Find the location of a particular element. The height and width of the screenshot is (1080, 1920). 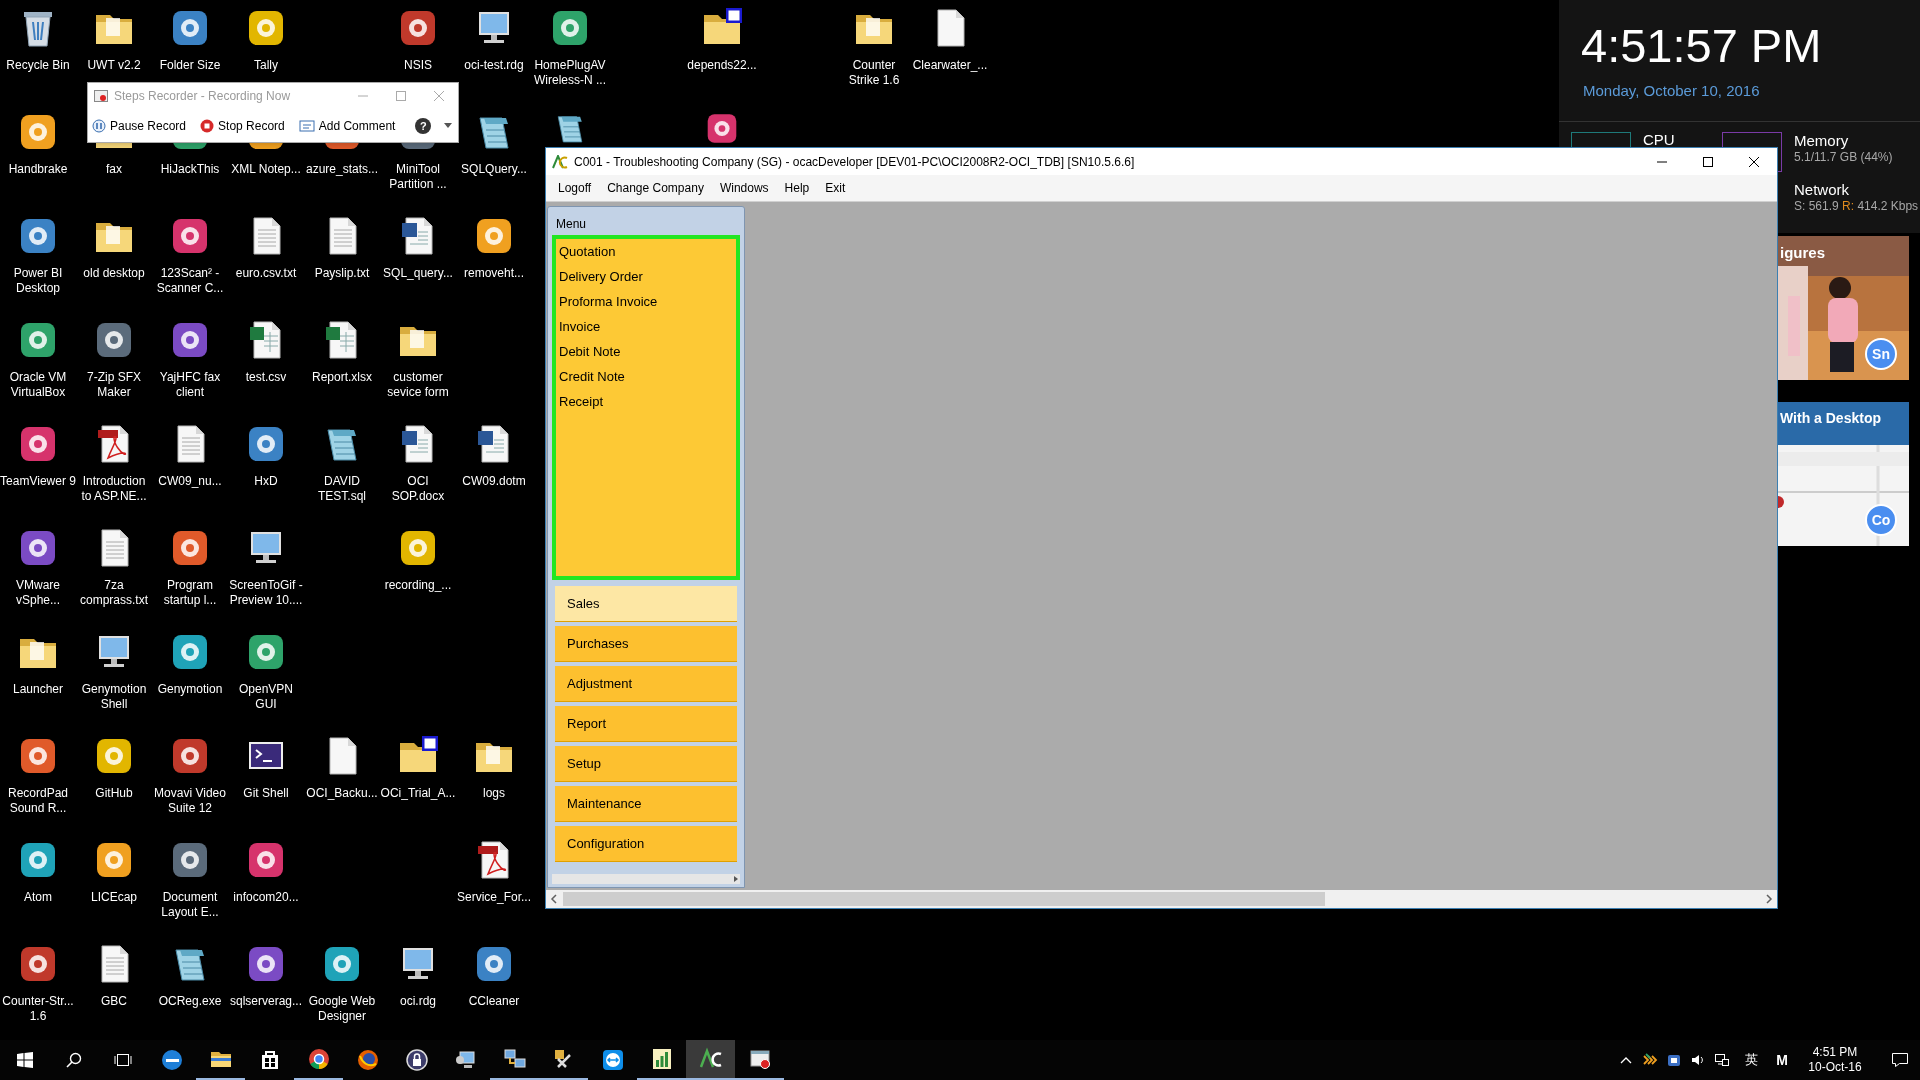

desktop-shortcut: Payslip.txt is located at coordinates (342, 247).